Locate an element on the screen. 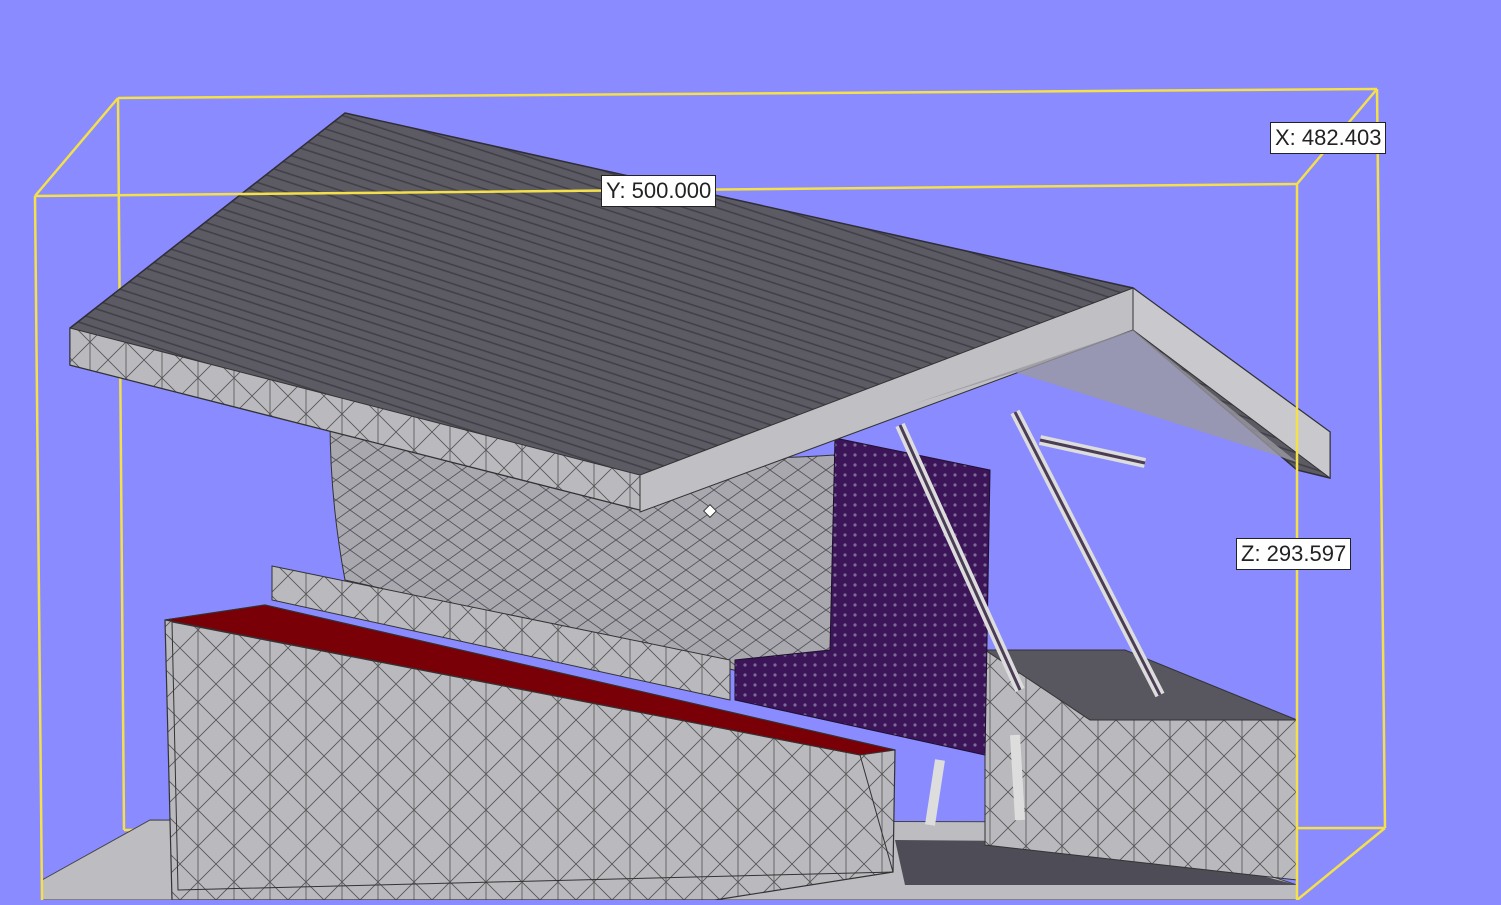 The image size is (1501, 905). x-dimension-label: X: 482.403 is located at coordinates (1328, 138).